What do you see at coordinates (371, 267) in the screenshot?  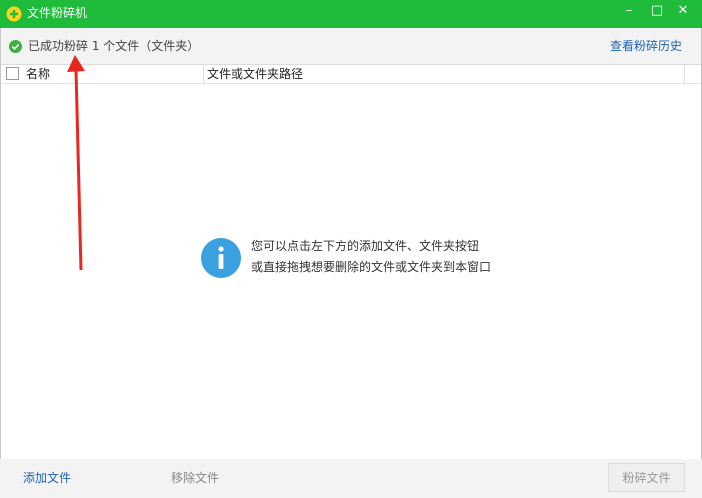 I see `empty-hint-line2: 或直接拖拽想要删除的文件或文件夹到本窗口` at bounding box center [371, 267].